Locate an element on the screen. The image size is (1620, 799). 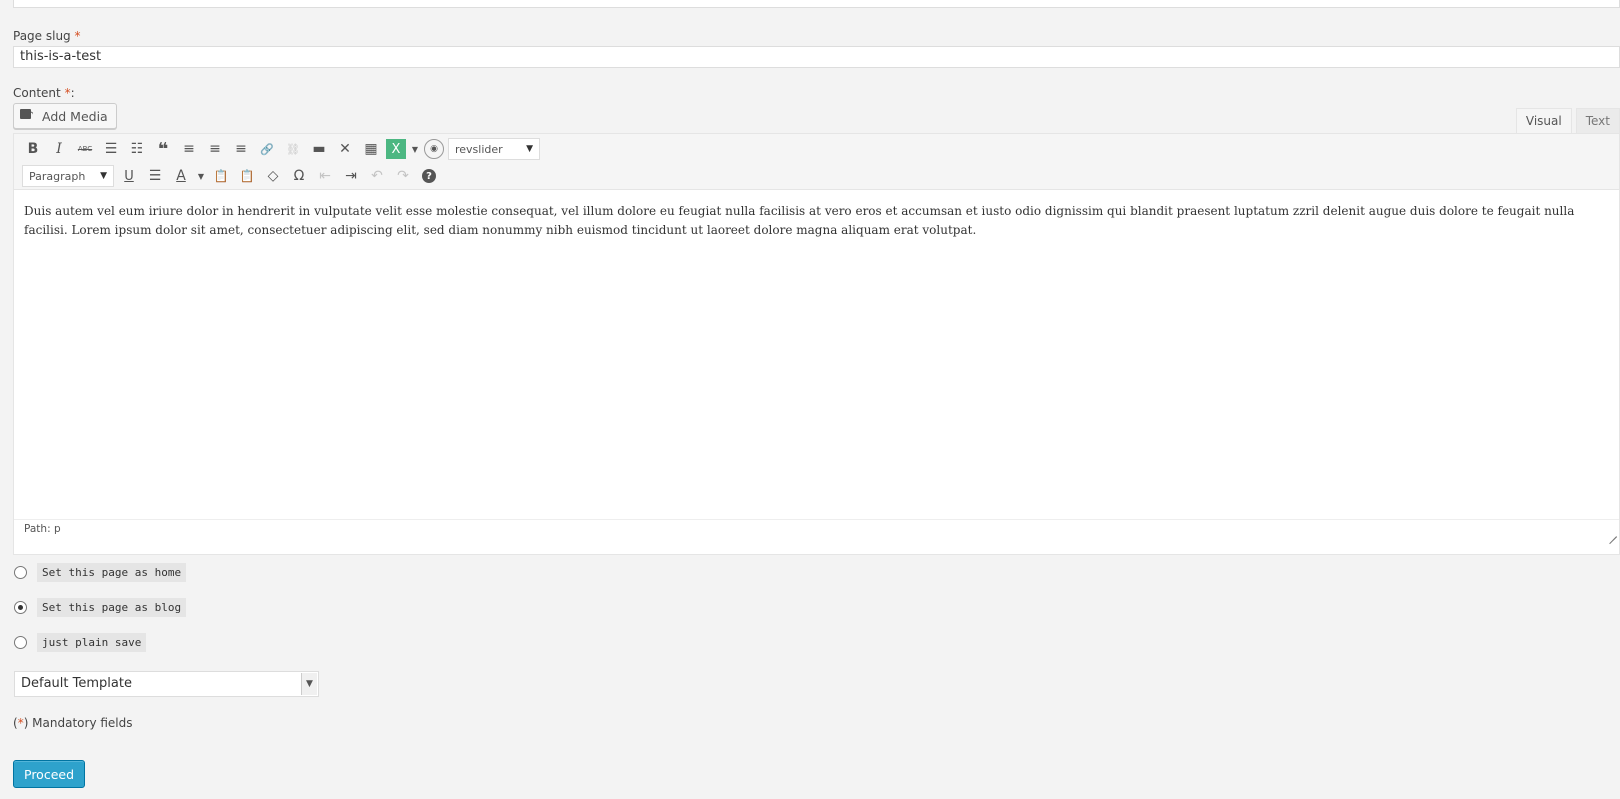
page-slug-input: this-is-a-test is located at coordinates (816, 57).